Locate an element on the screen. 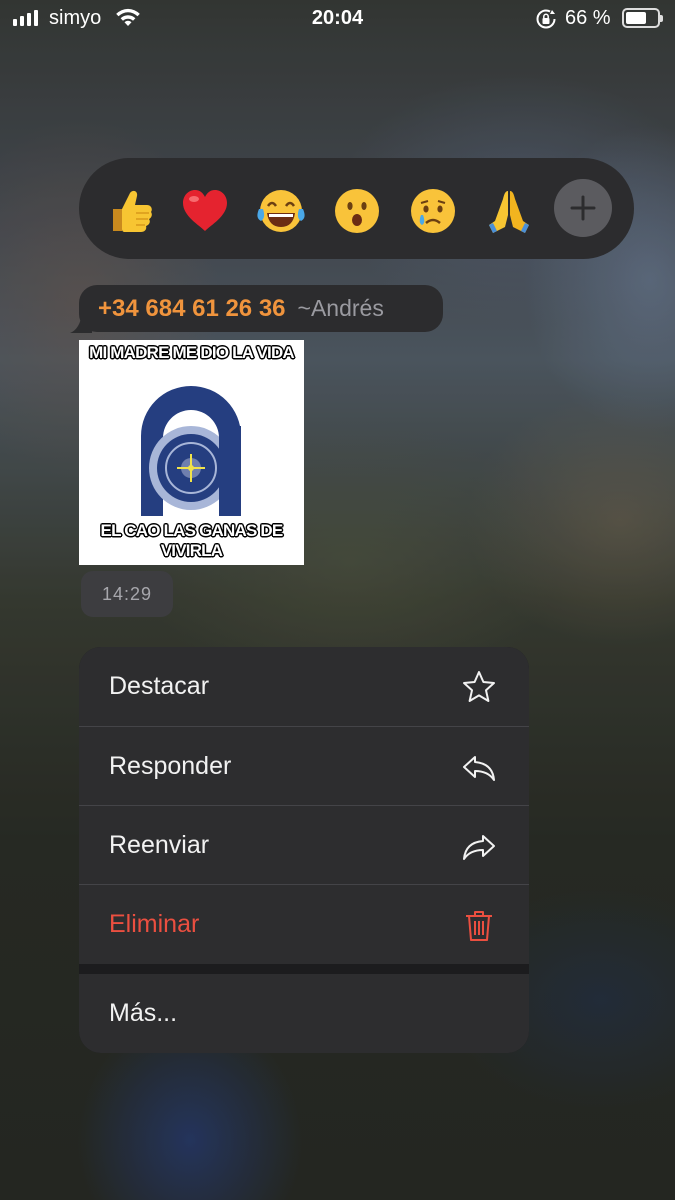 This screenshot has height=1200, width=675. sender-alias: ~Andrés is located at coordinates (340, 308).